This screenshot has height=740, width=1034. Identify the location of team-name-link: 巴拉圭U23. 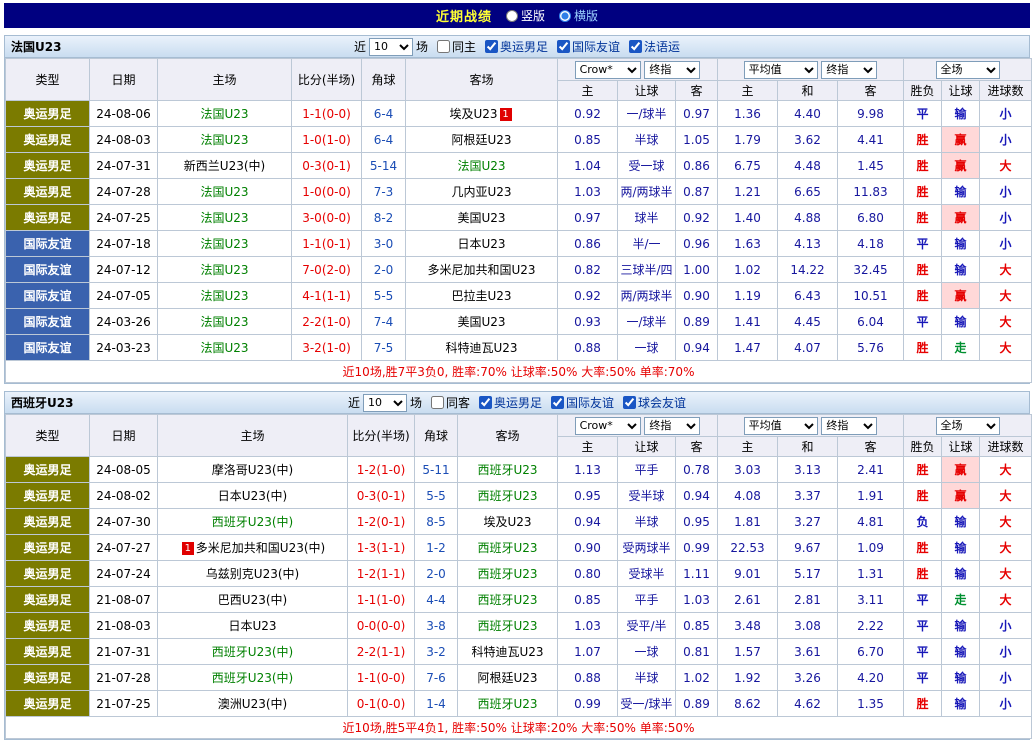
(481, 296).